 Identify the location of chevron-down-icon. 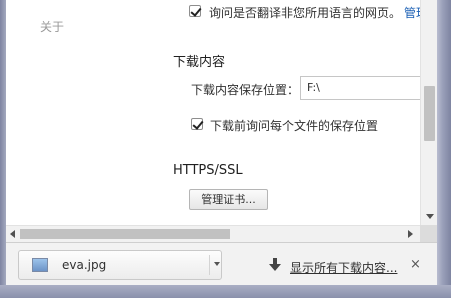
(217, 264).